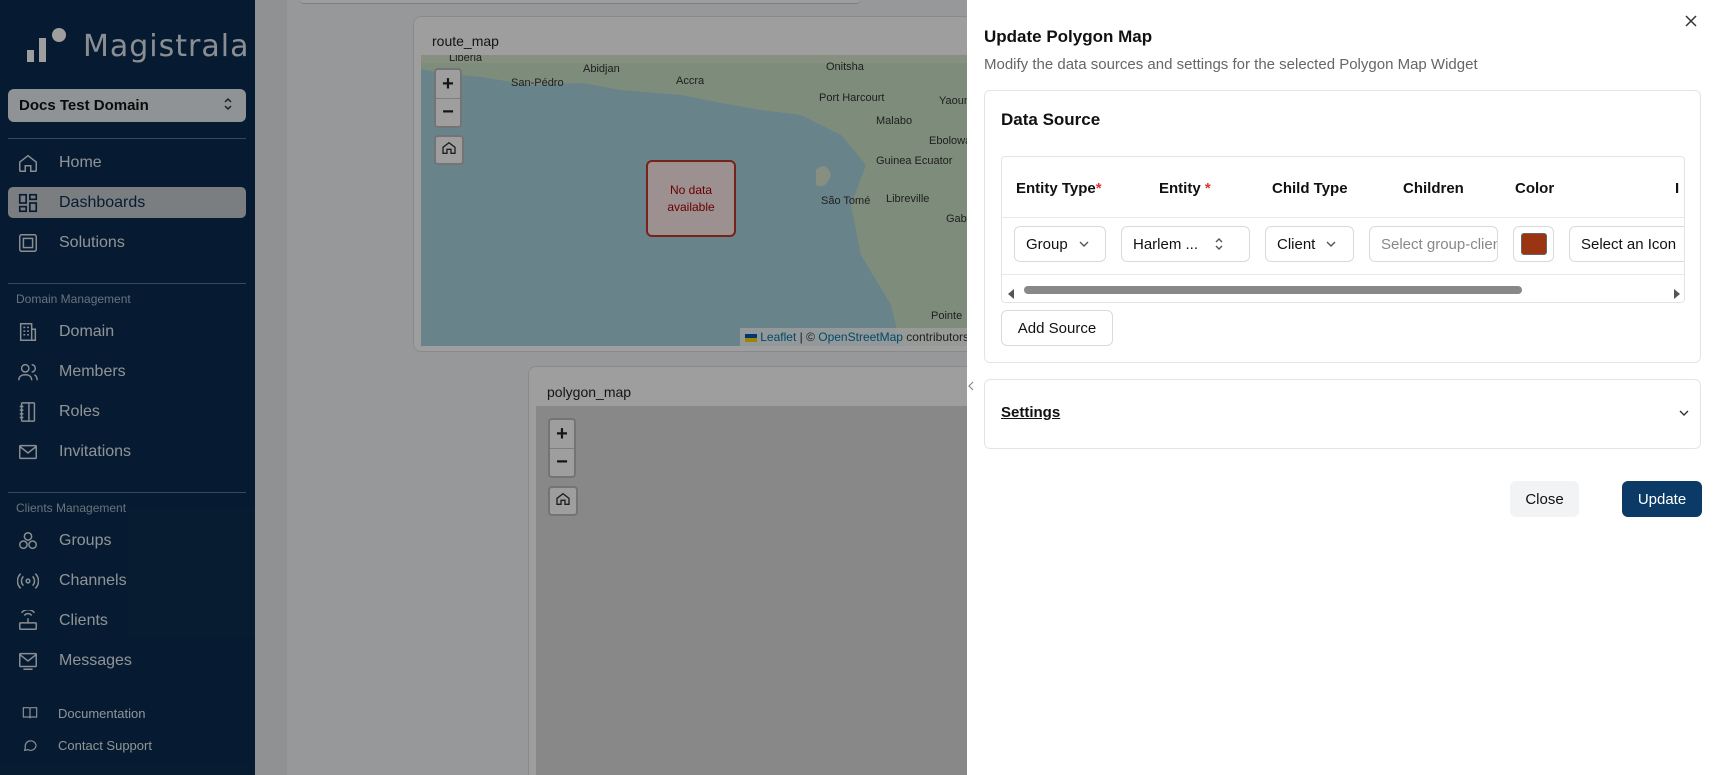 The width and height of the screenshot is (1717, 775). What do you see at coordinates (1057, 328) in the screenshot?
I see `add-source-button: Add Source` at bounding box center [1057, 328].